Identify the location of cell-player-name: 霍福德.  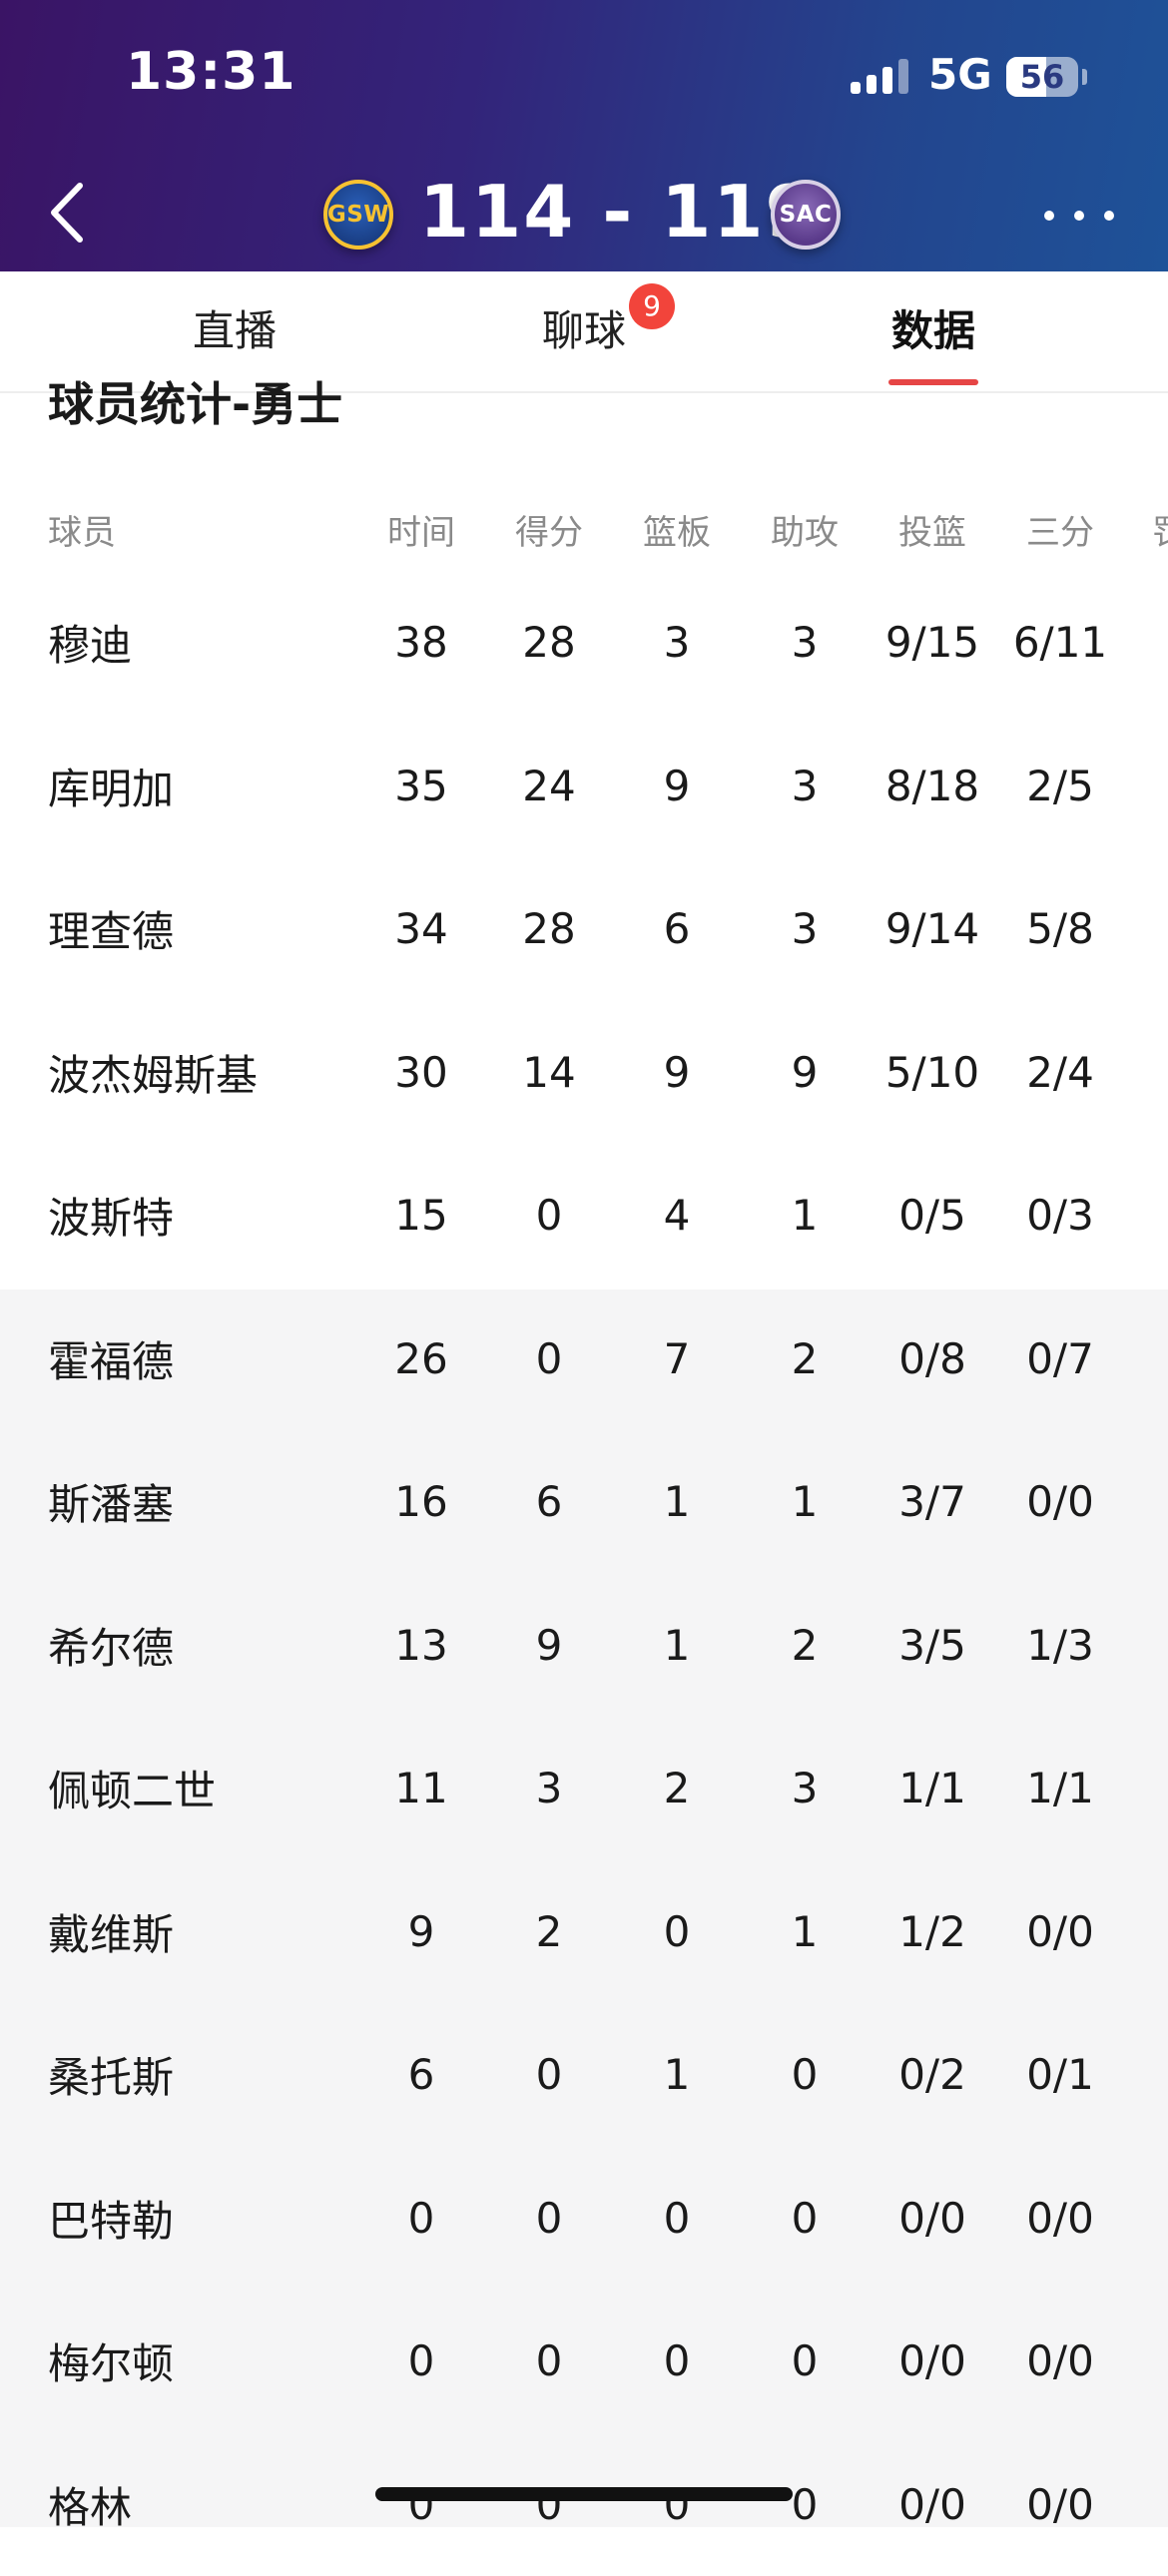
(111, 1360).